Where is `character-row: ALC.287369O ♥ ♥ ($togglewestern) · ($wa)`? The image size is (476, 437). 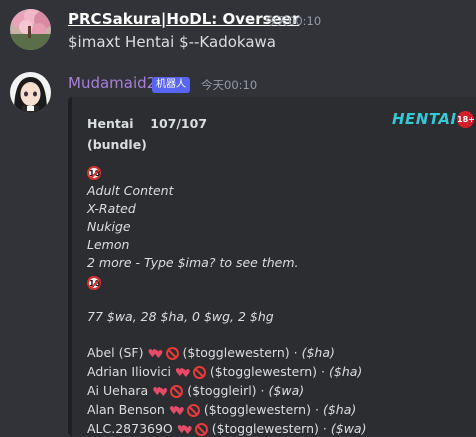
character-row: ALC.287369O ♥ ♥ ($togglewestern) · ($wa) is located at coordinates (226, 428).